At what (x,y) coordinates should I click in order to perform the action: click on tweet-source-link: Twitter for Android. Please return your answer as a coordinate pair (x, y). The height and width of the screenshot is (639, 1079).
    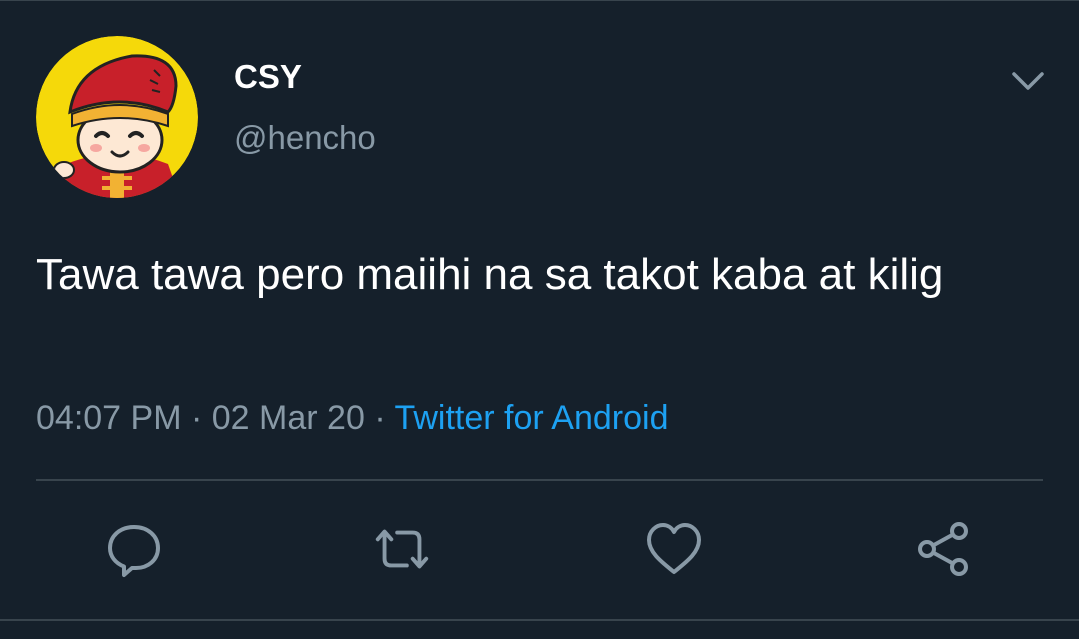
    Looking at the image, I should click on (531, 418).